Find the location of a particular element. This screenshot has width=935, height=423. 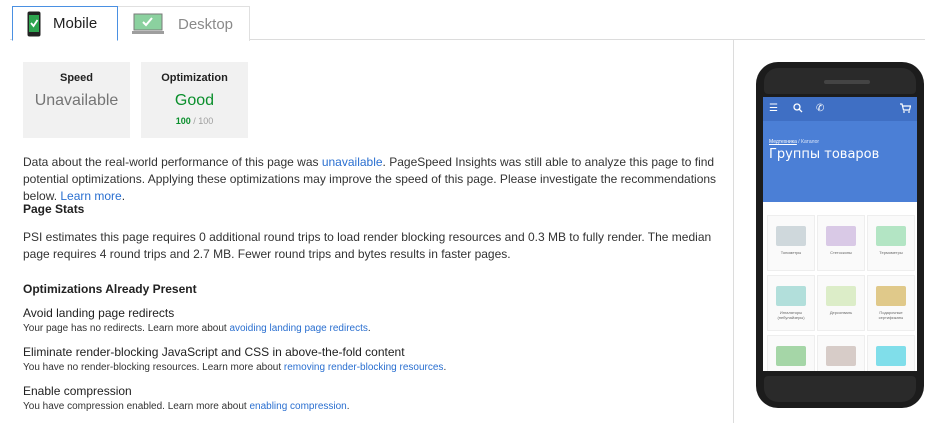

category-tile: Тонометры is located at coordinates (791, 243).